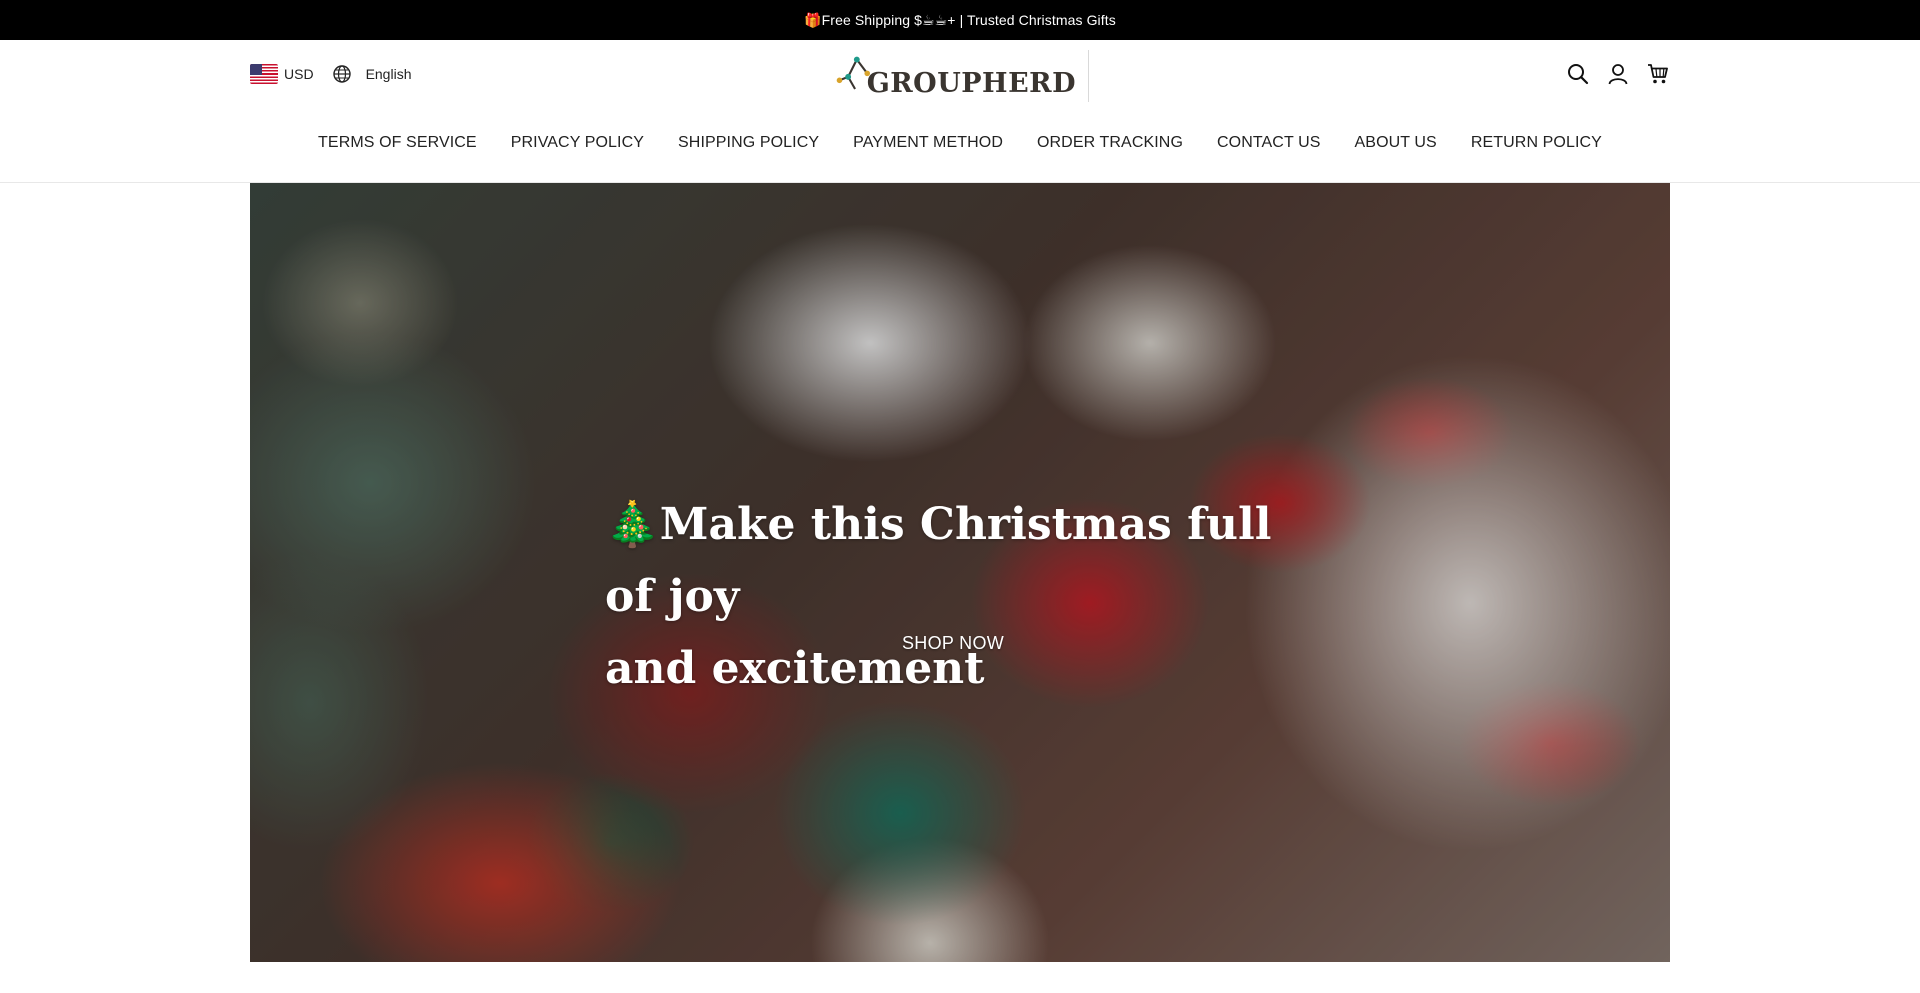  I want to click on locale-selector: USD English, so click(330, 74).